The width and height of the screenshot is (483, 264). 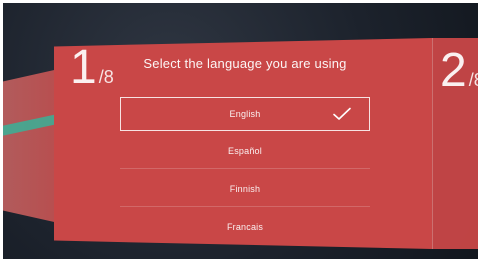 I want to click on language-option-english: English, so click(x=245, y=114).